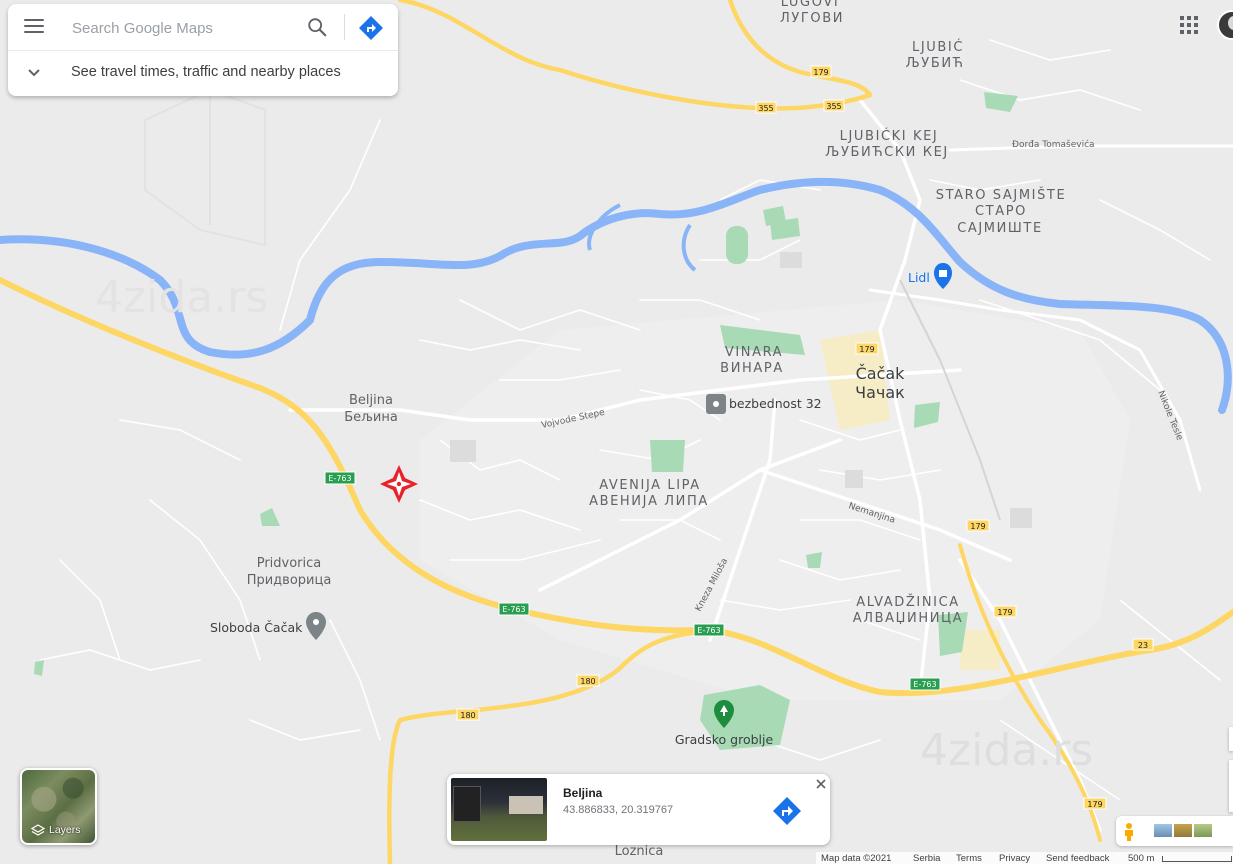 Image resolution: width=1233 pixels, height=864 pixels. I want to click on label-avenija-lipa: AVENIJA LIPA, so click(650, 485).